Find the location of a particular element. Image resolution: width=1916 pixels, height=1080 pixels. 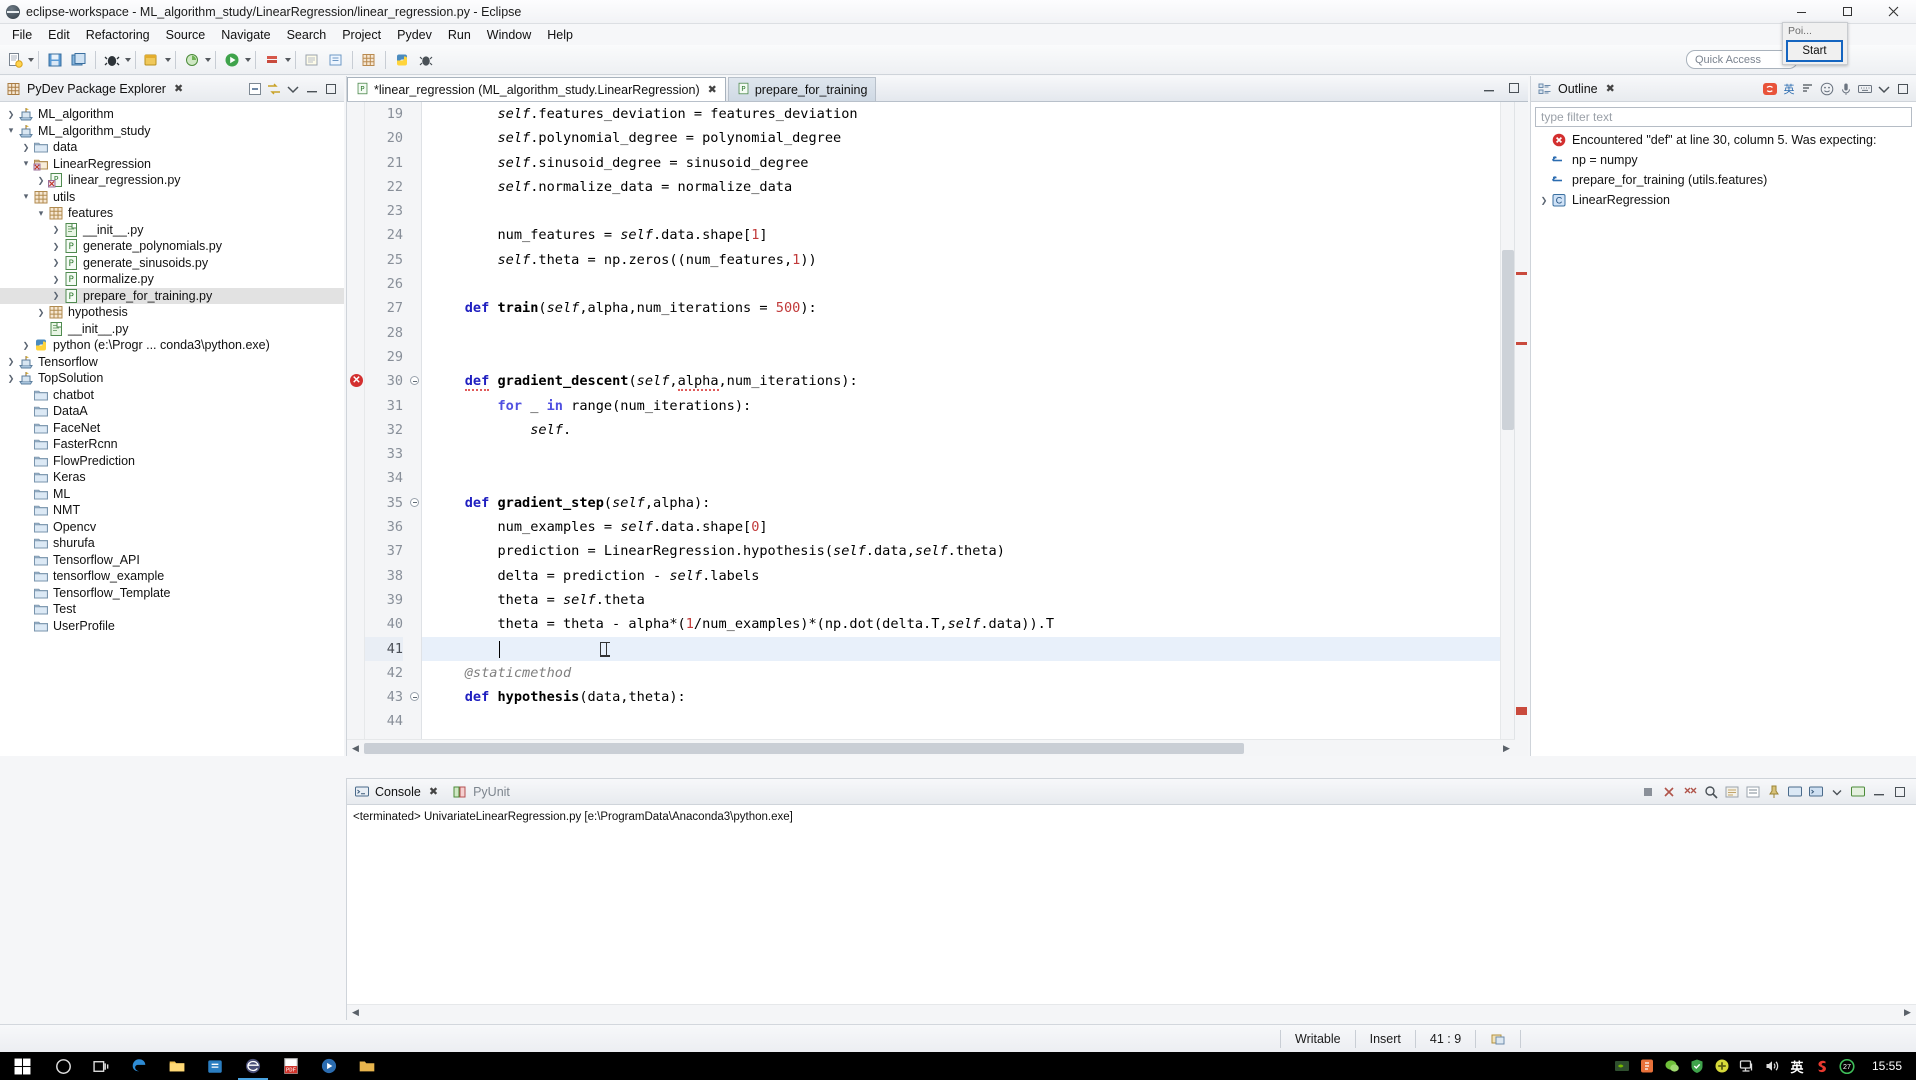

python-interpreter-button is located at coordinates (402, 60).